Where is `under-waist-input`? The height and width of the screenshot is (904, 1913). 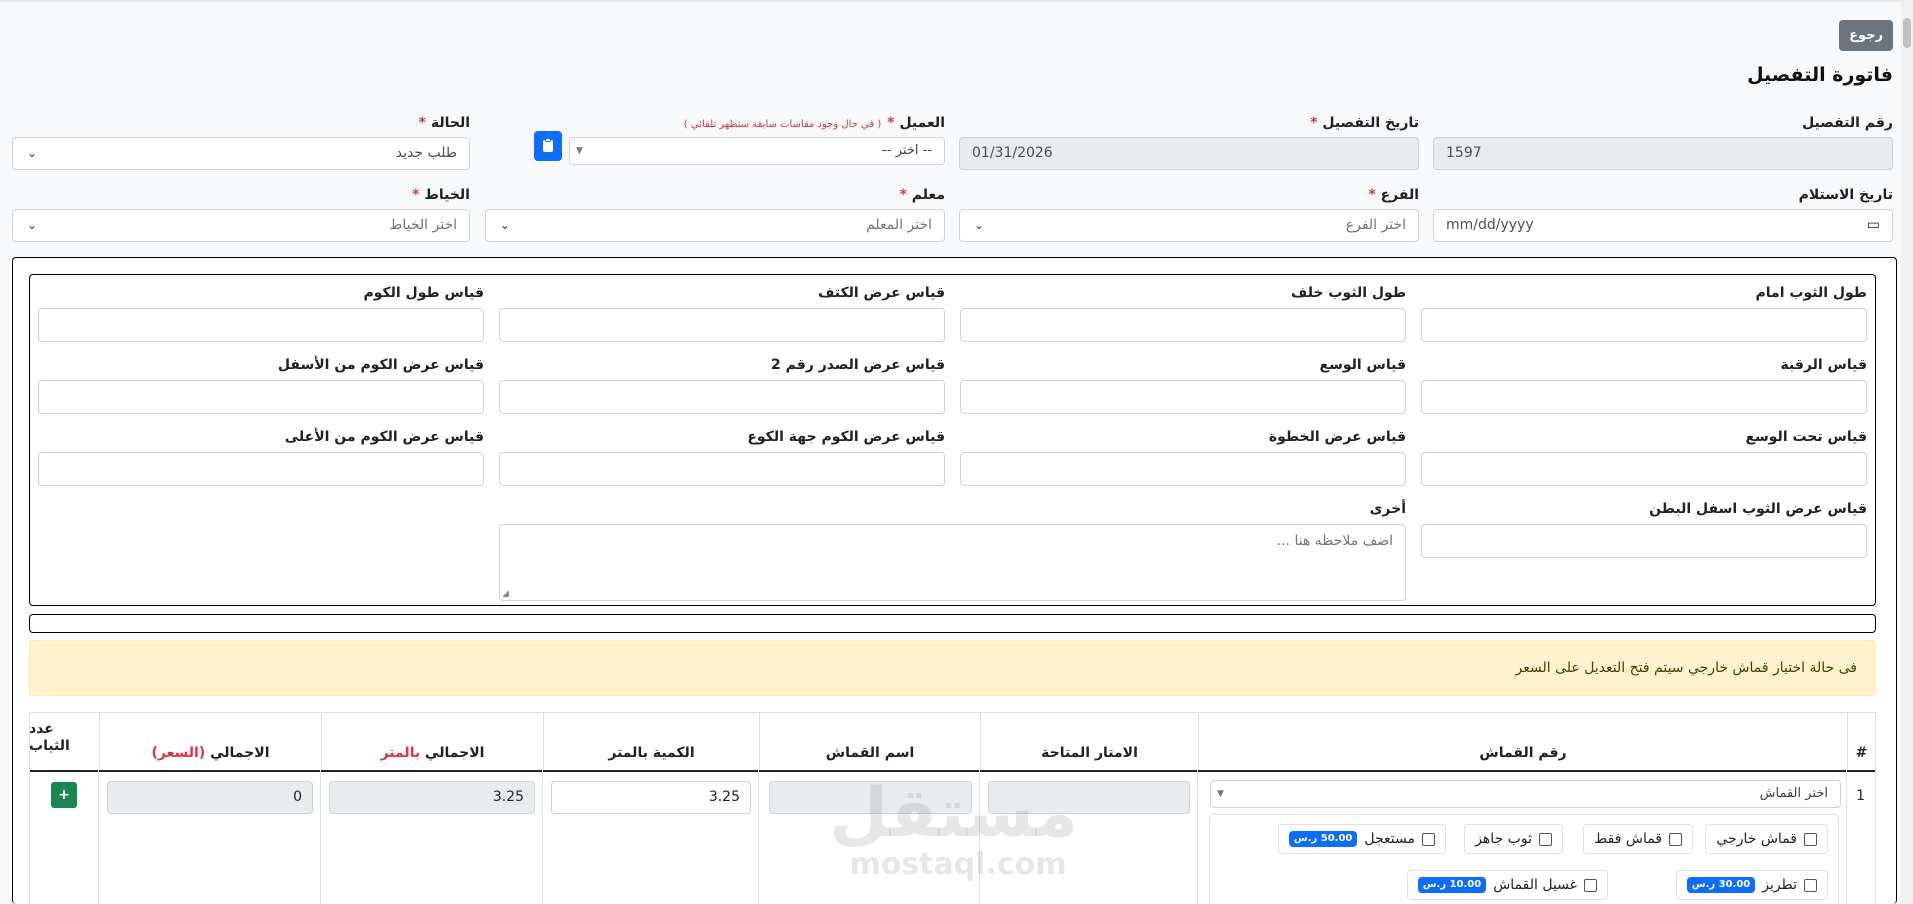
under-waist-input is located at coordinates (1644, 469).